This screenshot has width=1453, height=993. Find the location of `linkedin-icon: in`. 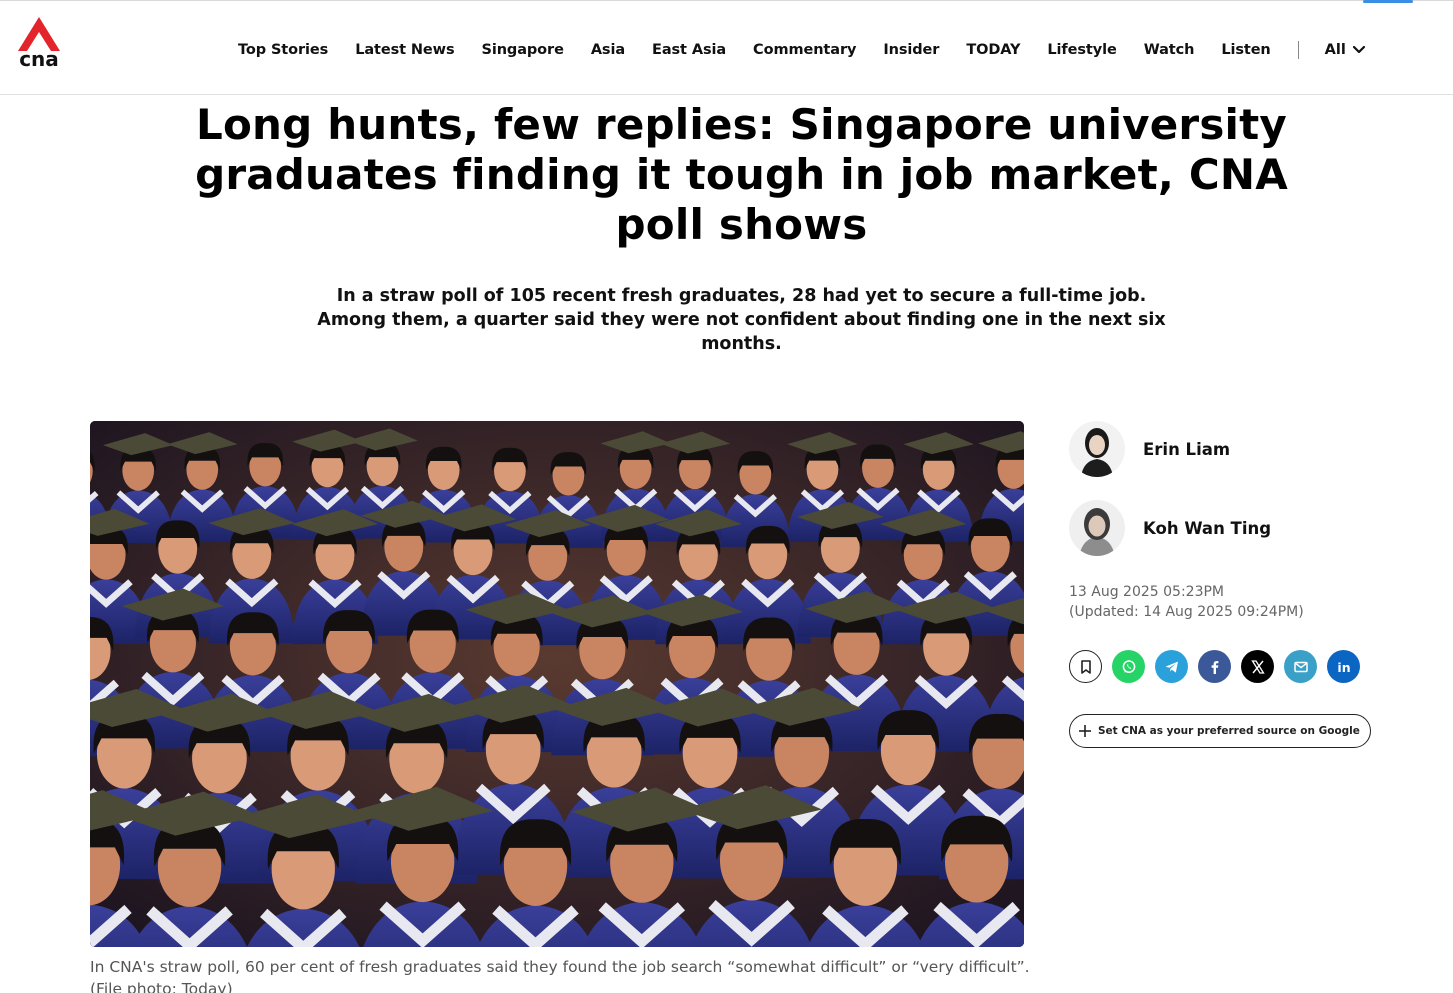

linkedin-icon: in is located at coordinates (1343, 667).